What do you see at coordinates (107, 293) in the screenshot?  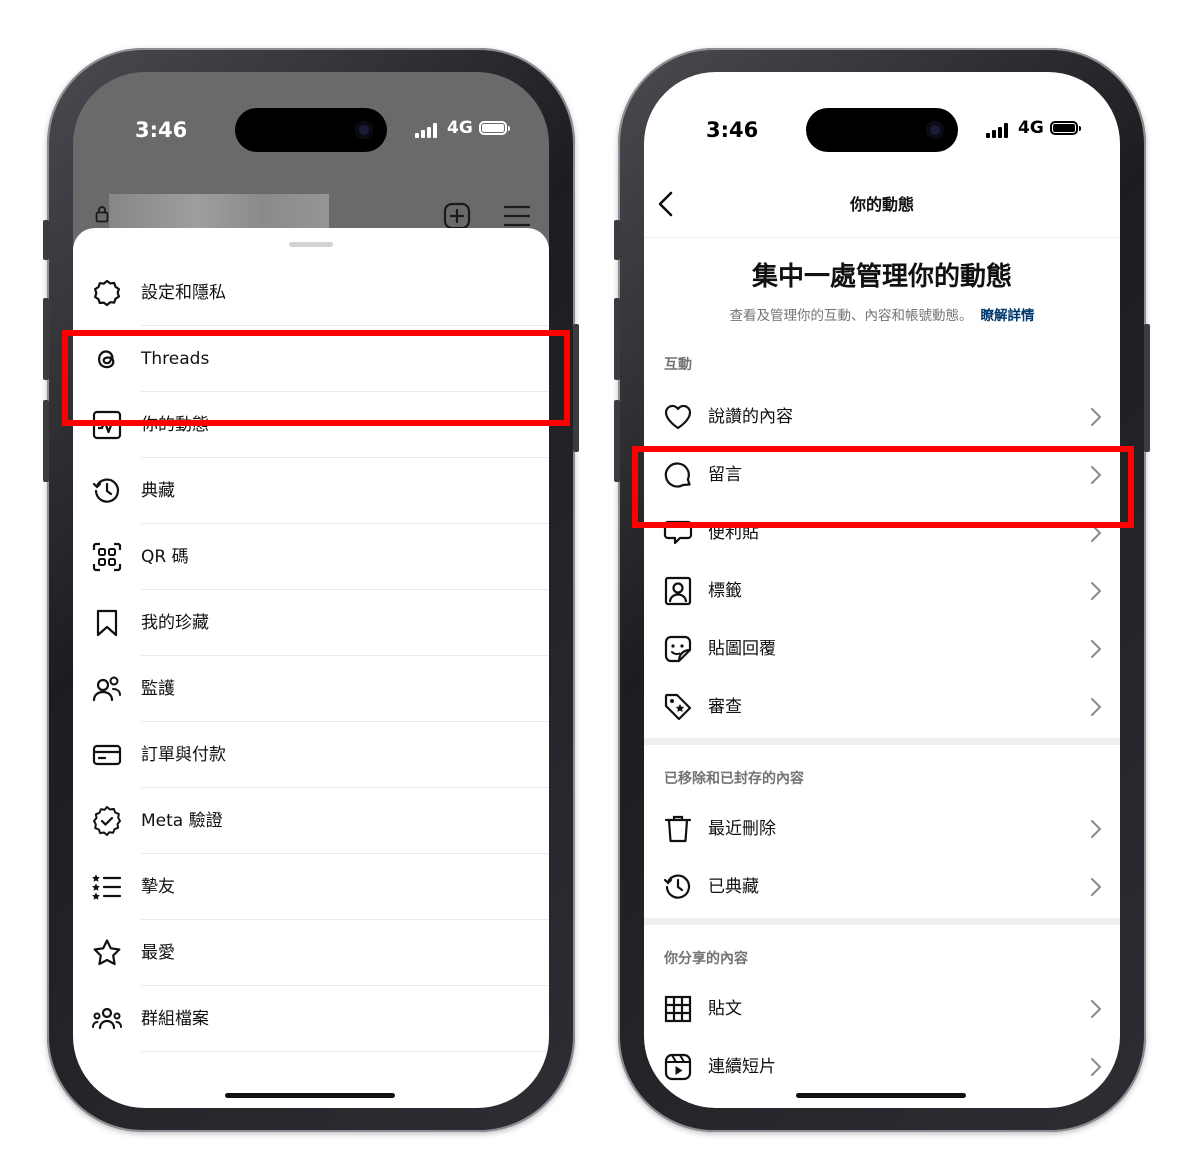 I see `settings-icon` at bounding box center [107, 293].